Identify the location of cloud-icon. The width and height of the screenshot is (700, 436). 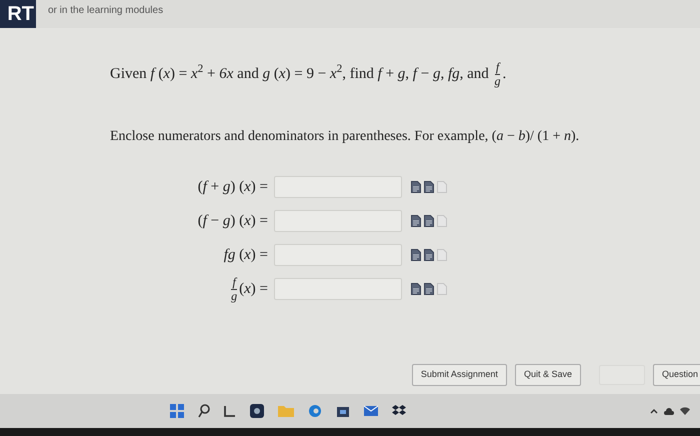
(669, 411).